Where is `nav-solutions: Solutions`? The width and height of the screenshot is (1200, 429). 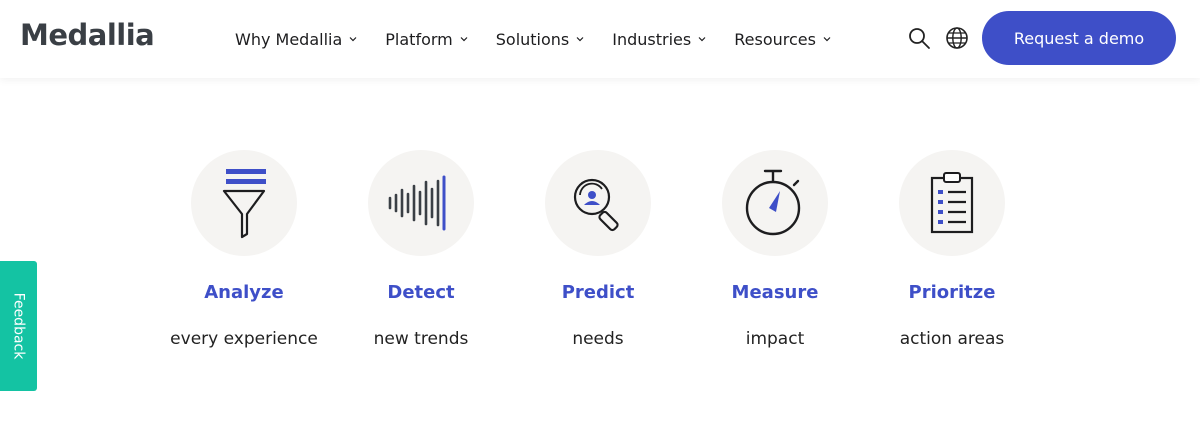 nav-solutions: Solutions is located at coordinates (541, 39).